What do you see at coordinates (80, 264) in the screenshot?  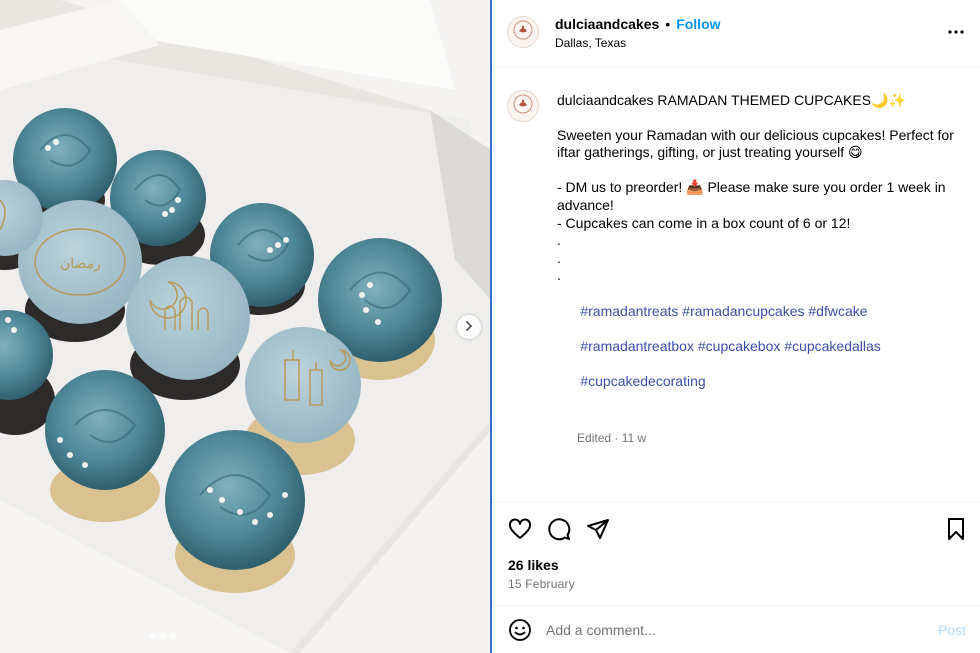 I see `svg-text: رمضان` at bounding box center [80, 264].